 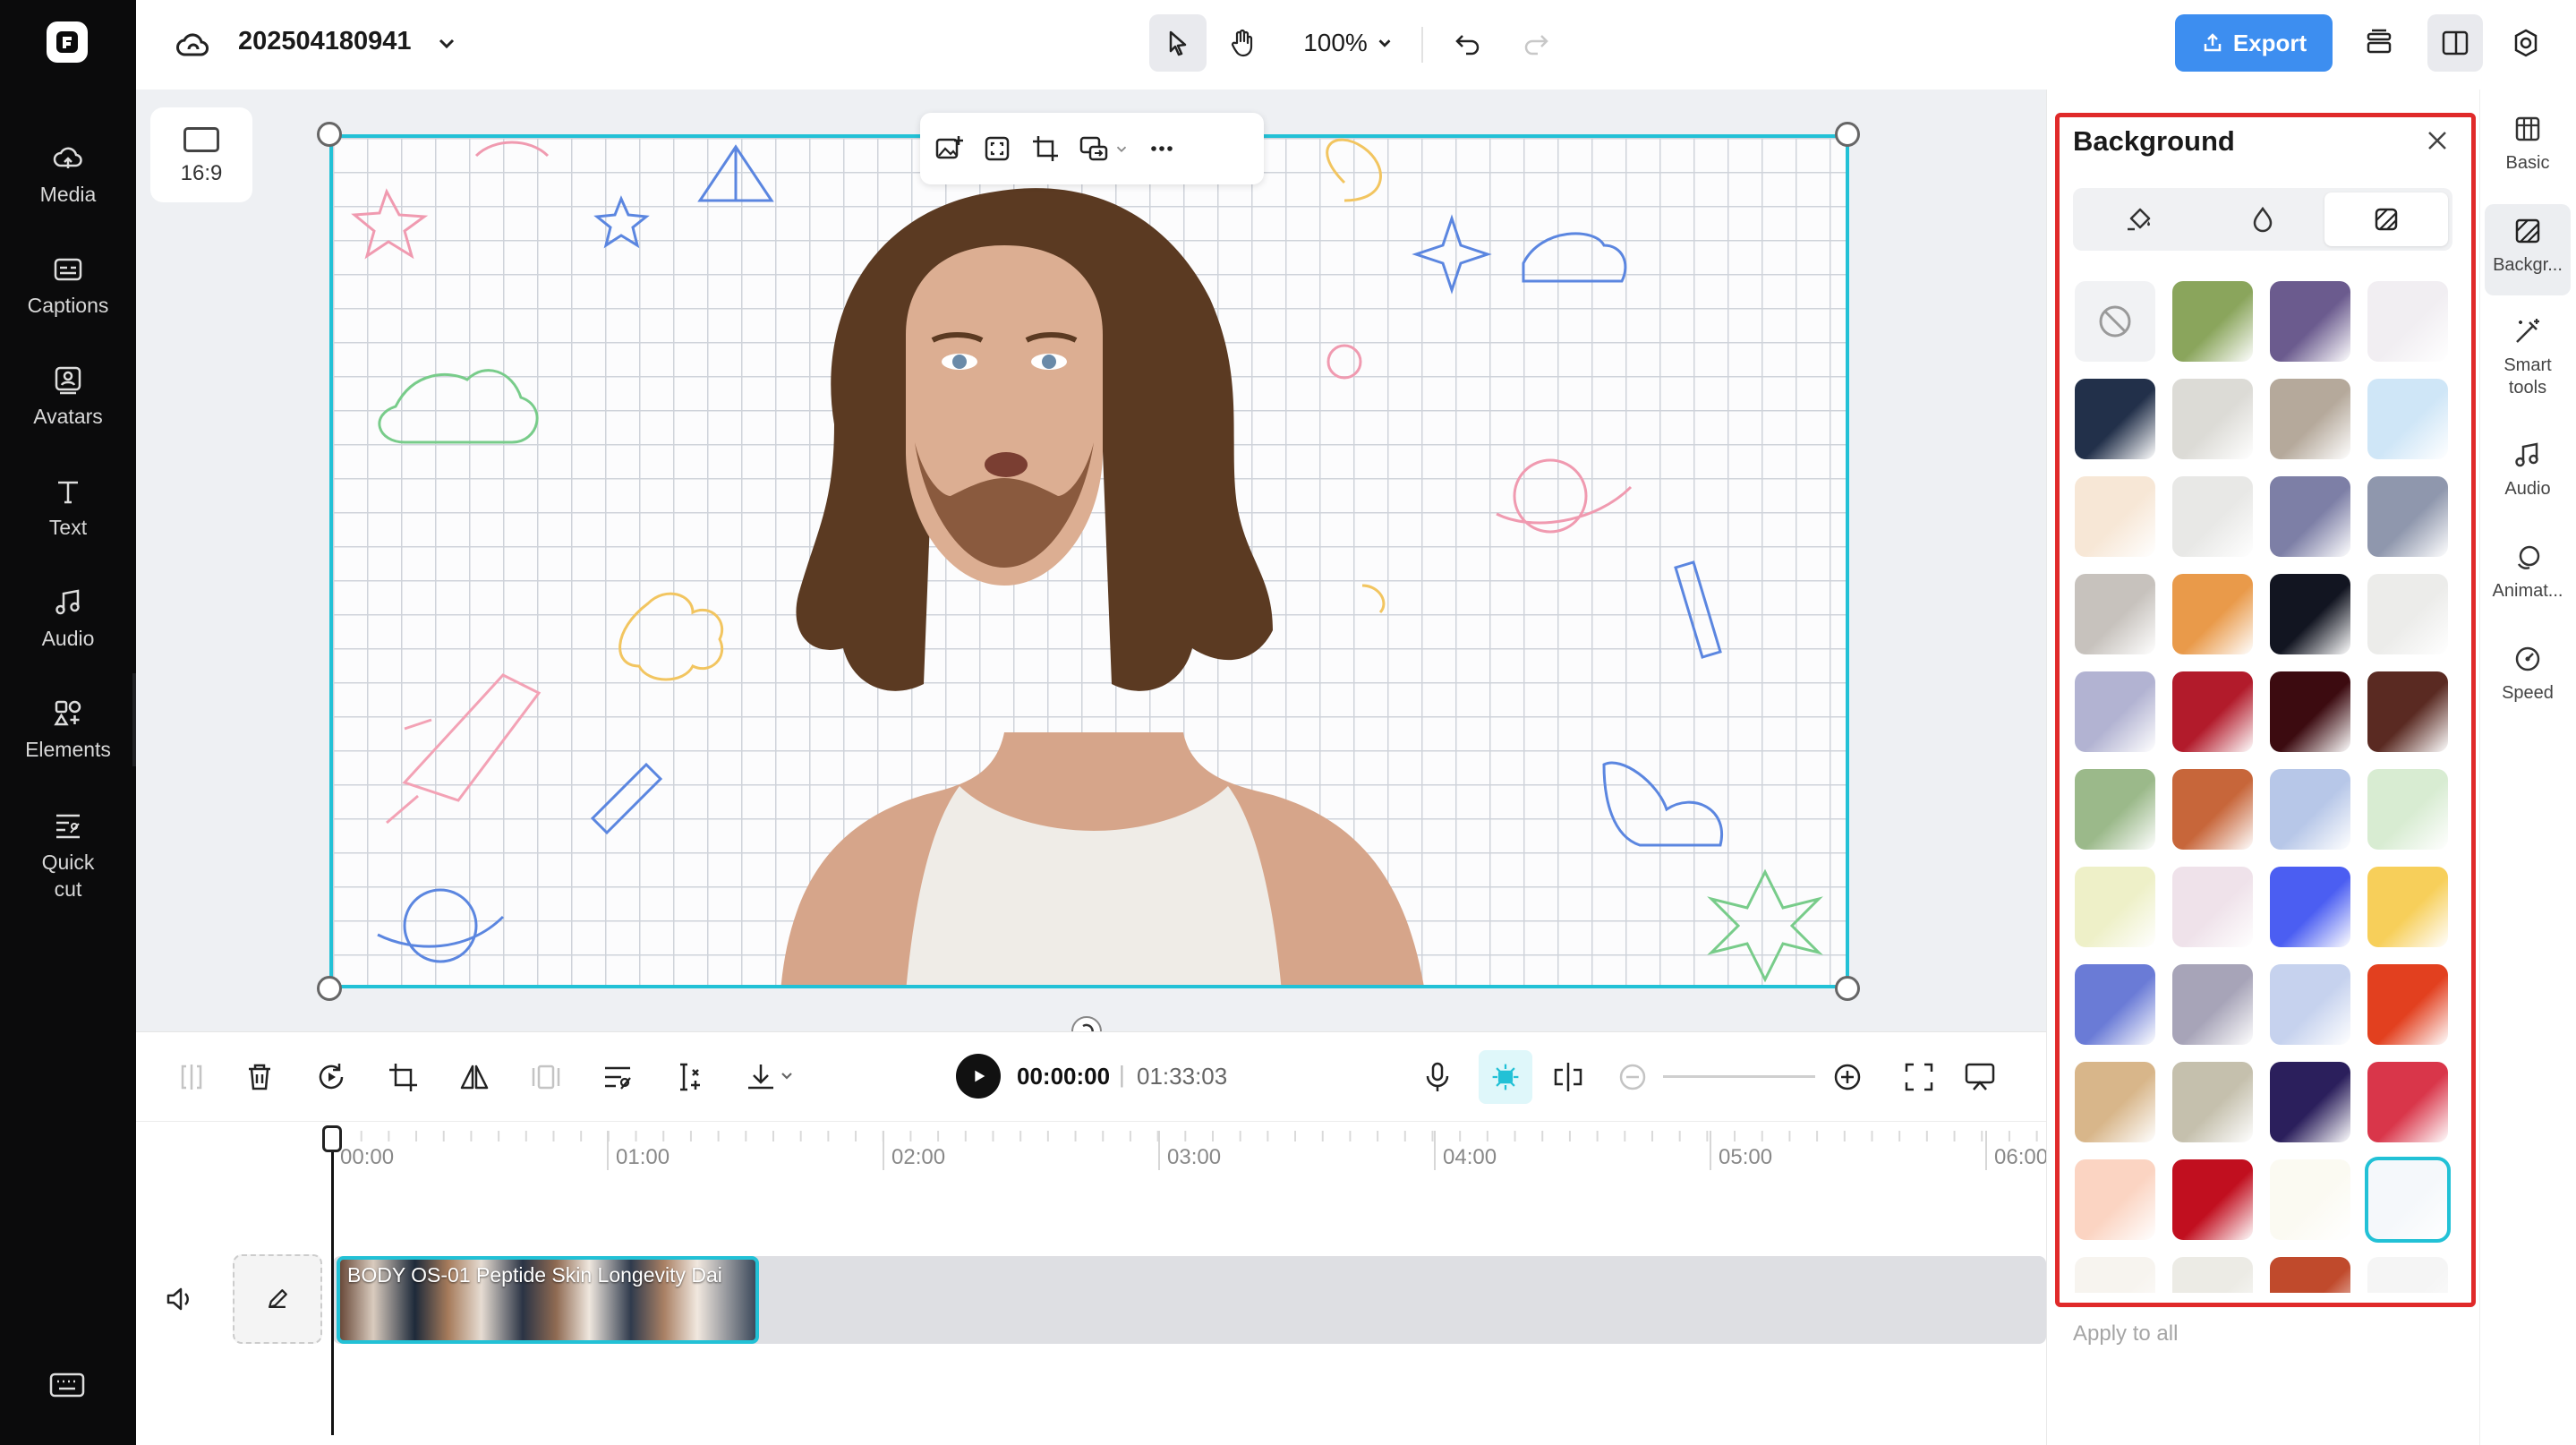 I want to click on resize-handle-top-right, so click(x=1847, y=134).